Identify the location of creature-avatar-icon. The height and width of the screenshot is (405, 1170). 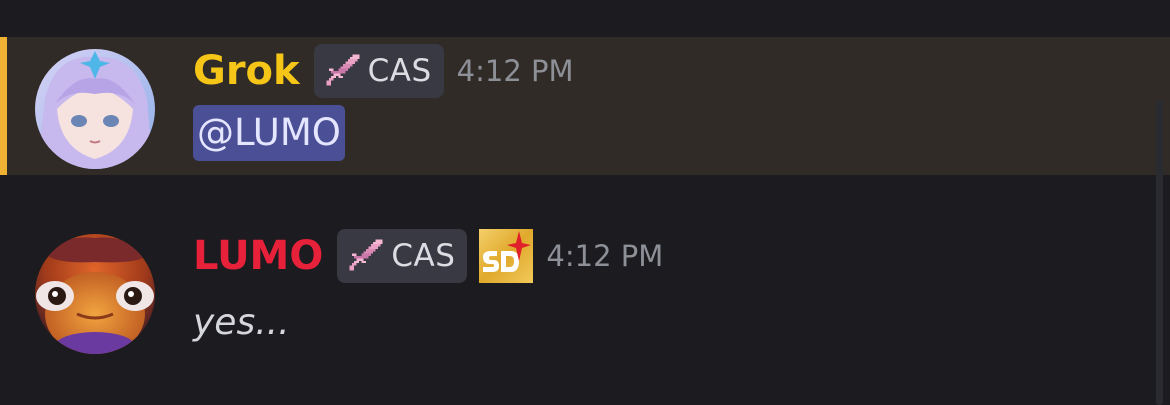
(95, 294).